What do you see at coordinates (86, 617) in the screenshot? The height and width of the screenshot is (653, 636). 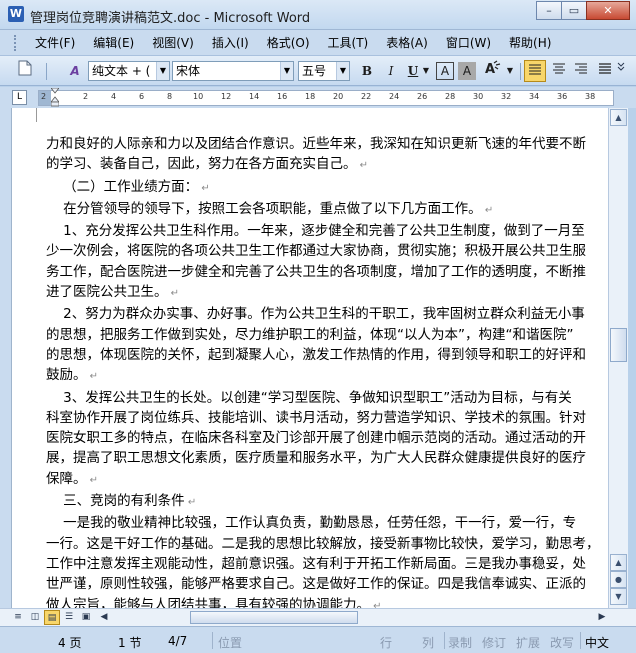 I see `reading-layout-icon: ▣` at bounding box center [86, 617].